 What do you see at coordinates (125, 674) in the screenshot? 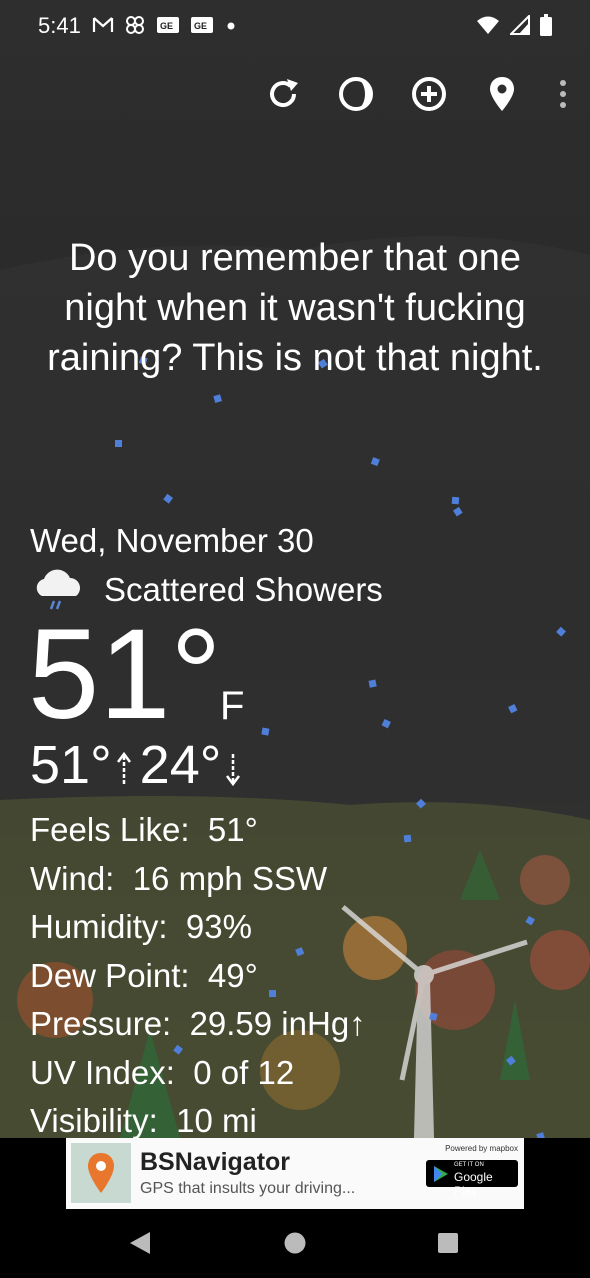
I see `current-temperature: 51°` at bounding box center [125, 674].